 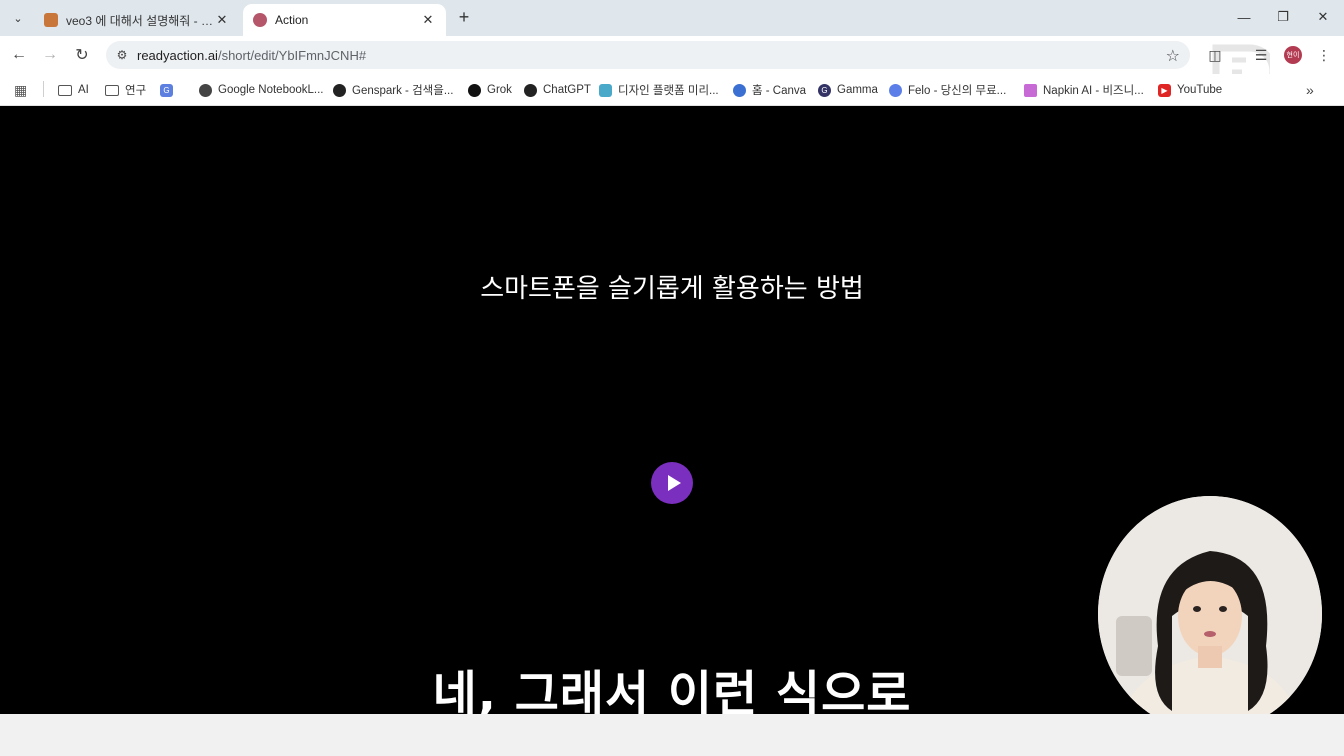 I want to click on gamma-icon: G, so click(x=824, y=90).